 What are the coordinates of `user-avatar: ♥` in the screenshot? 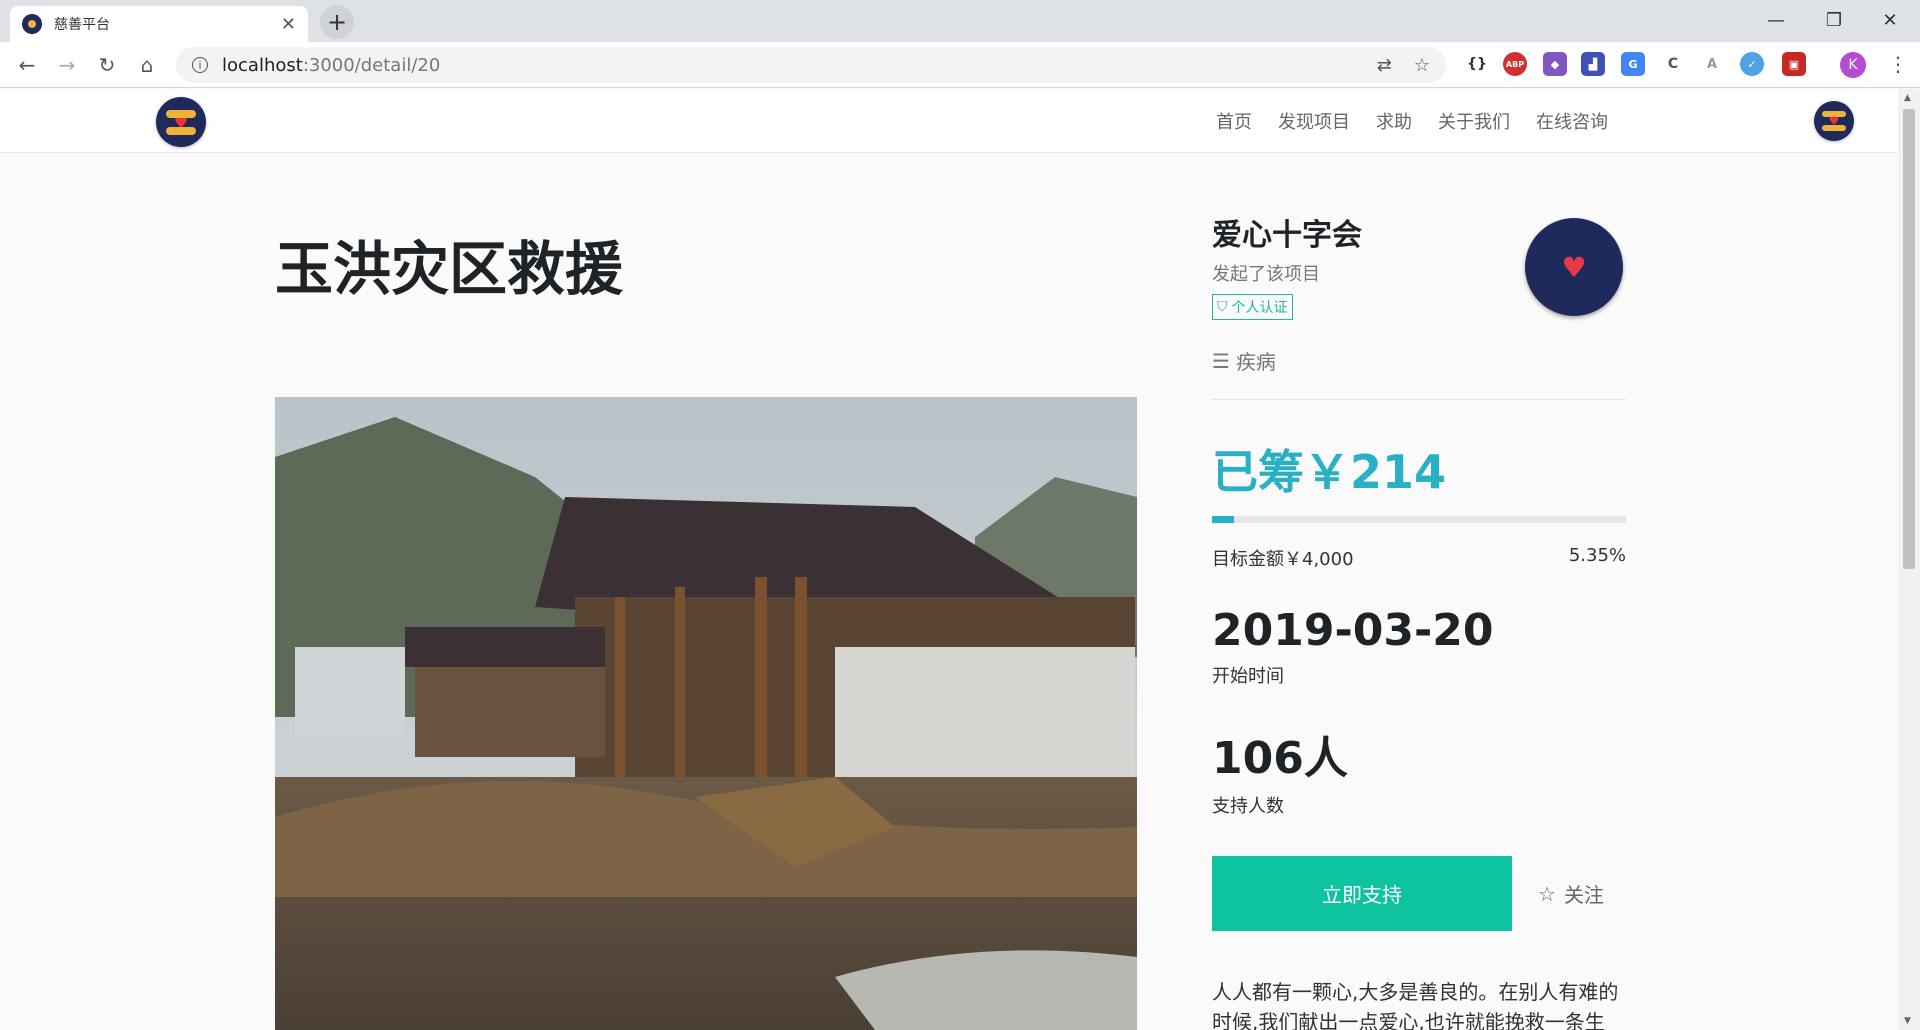 It's located at (1834, 121).